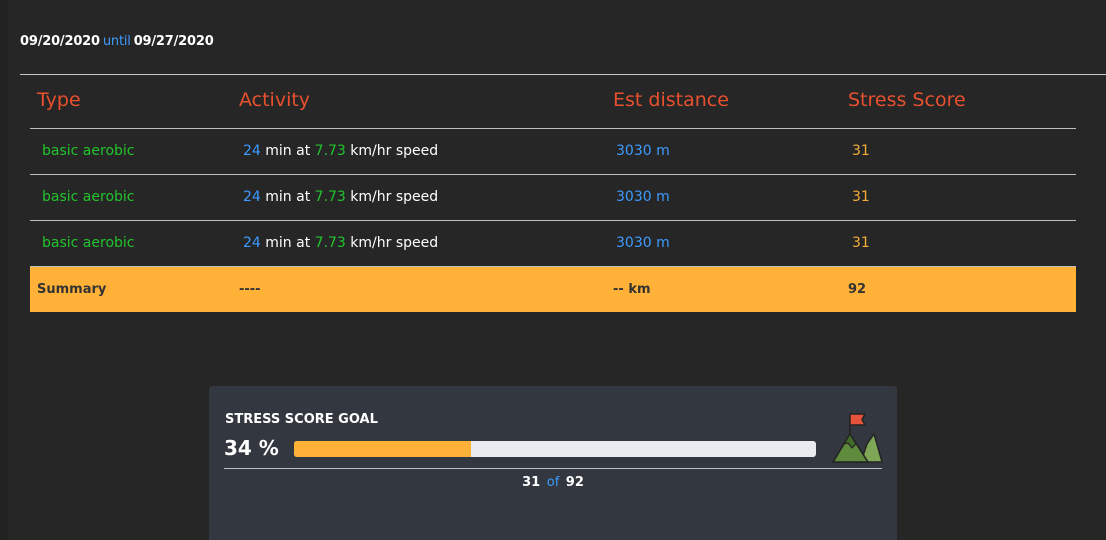 This screenshot has height=540, width=1106. I want to click on goal-divider, so click(553, 468).